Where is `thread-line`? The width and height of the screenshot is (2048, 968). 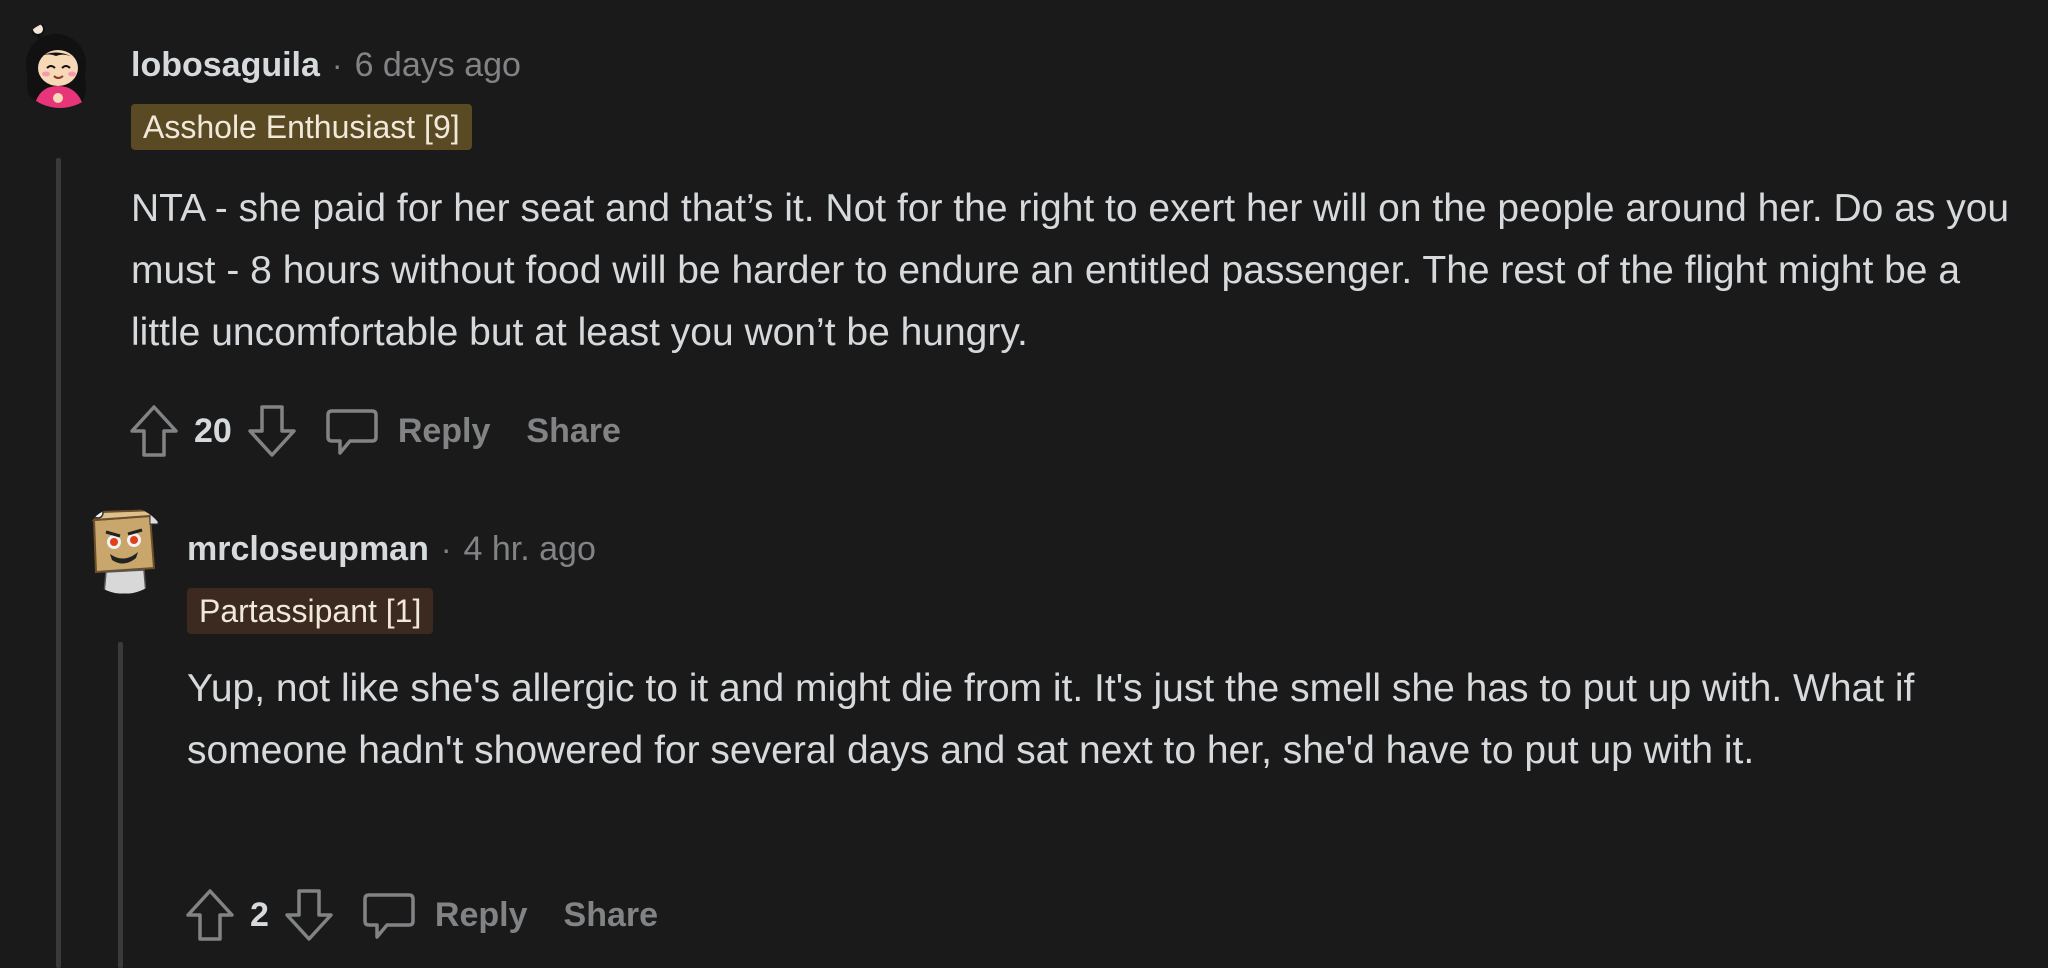
thread-line is located at coordinates (120, 805).